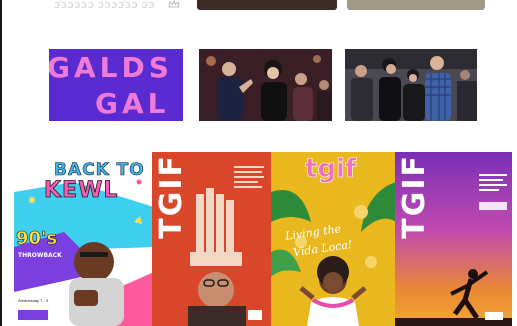  I want to click on poster-tgif-yellow: tgif Living the Vida Loca!, so click(333, 239).